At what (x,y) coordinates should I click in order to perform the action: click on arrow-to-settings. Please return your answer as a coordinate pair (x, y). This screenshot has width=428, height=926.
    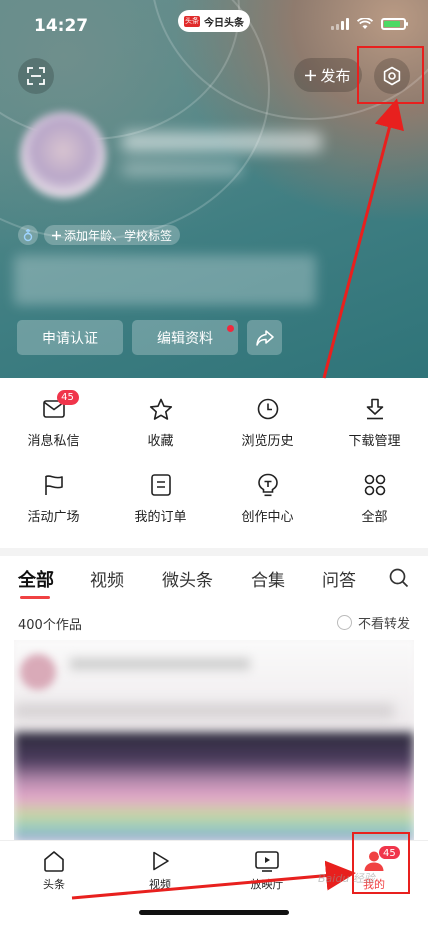
    Looking at the image, I should click on (363, 238).